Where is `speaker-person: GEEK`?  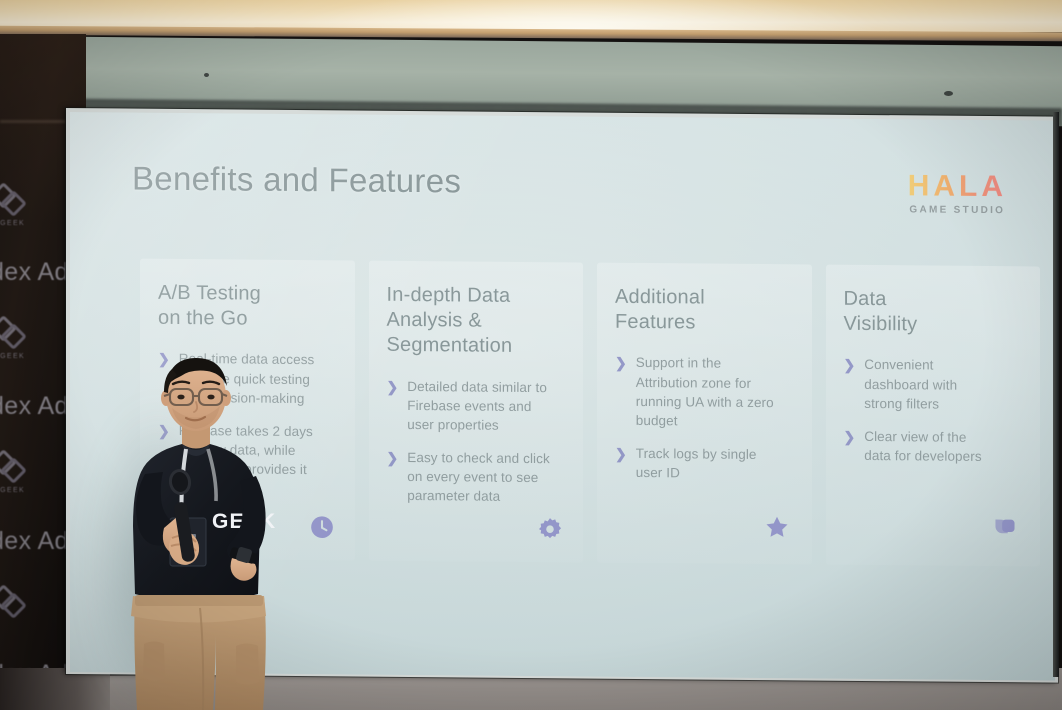
speaker-person: GEEK is located at coordinates (204, 531).